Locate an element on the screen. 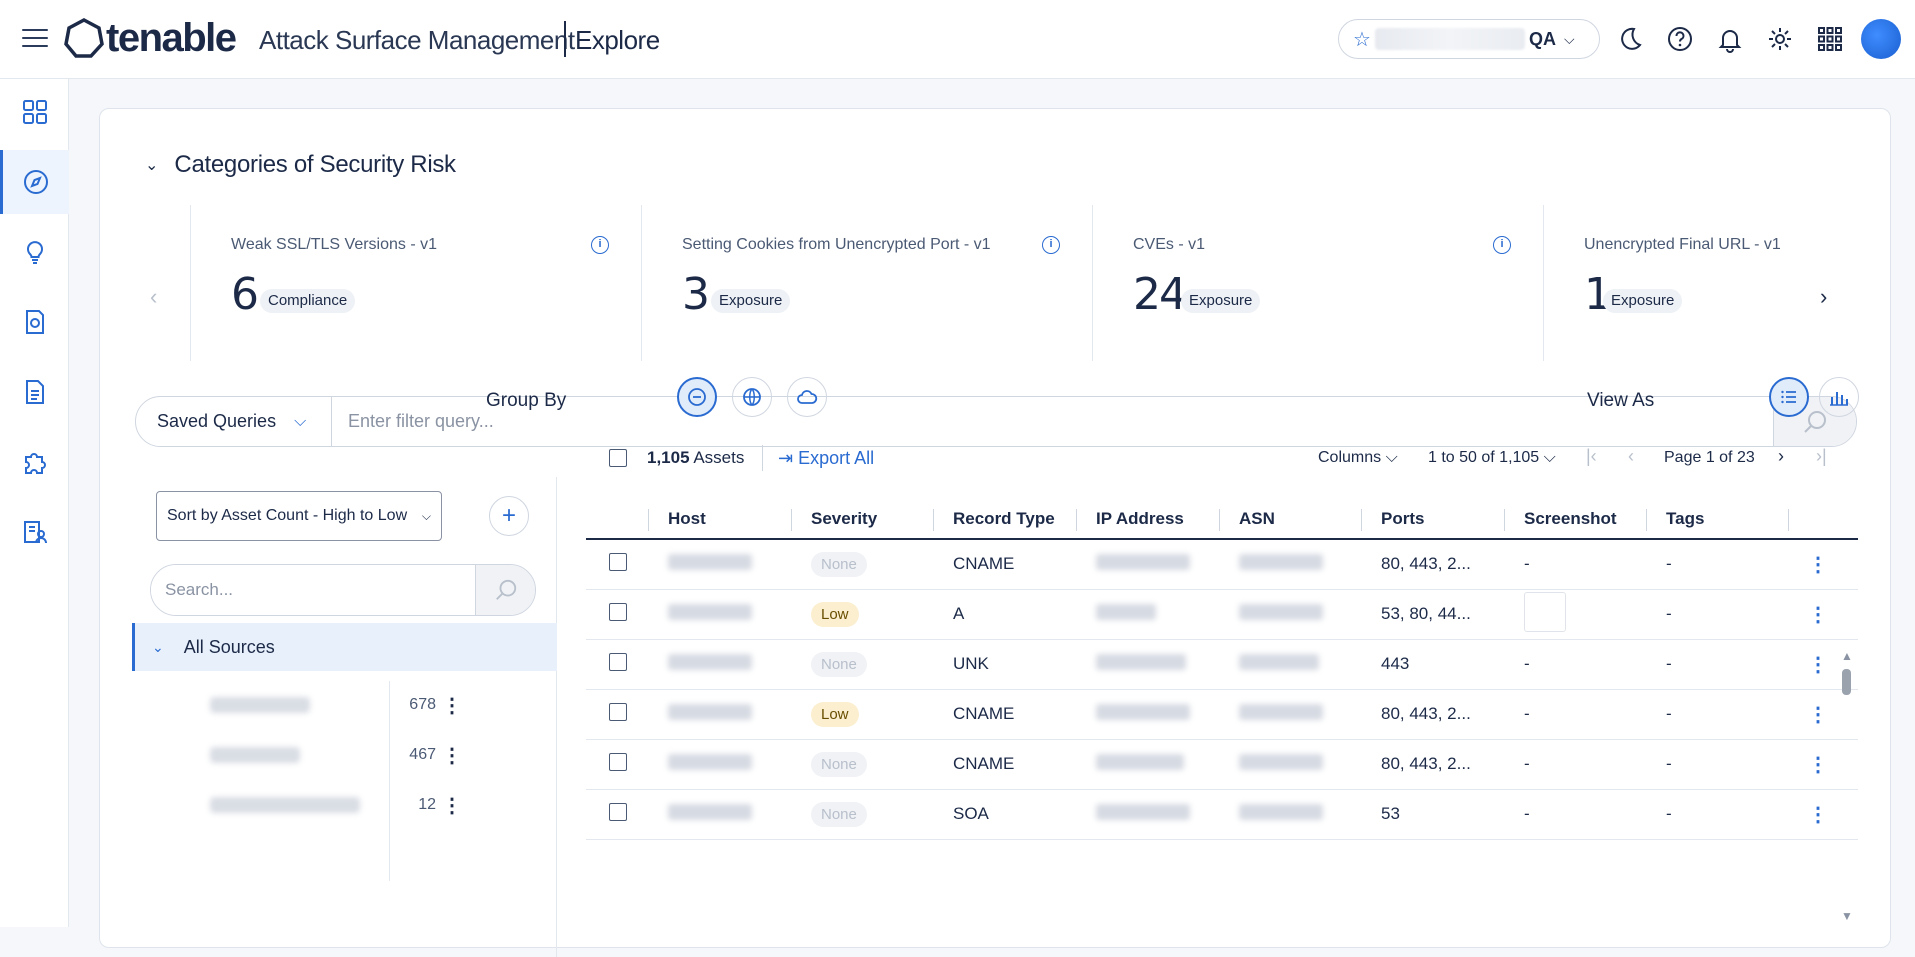  screenshot-thumbnail is located at coordinates (1545, 611).